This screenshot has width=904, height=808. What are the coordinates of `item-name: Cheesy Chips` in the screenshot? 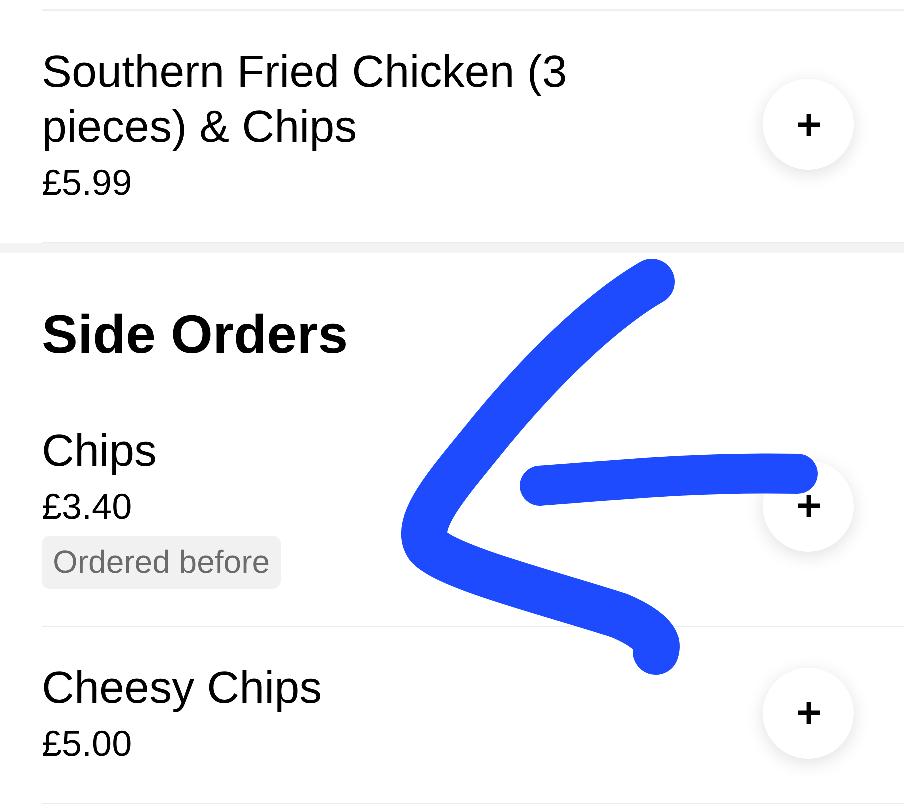 It's located at (182, 688).